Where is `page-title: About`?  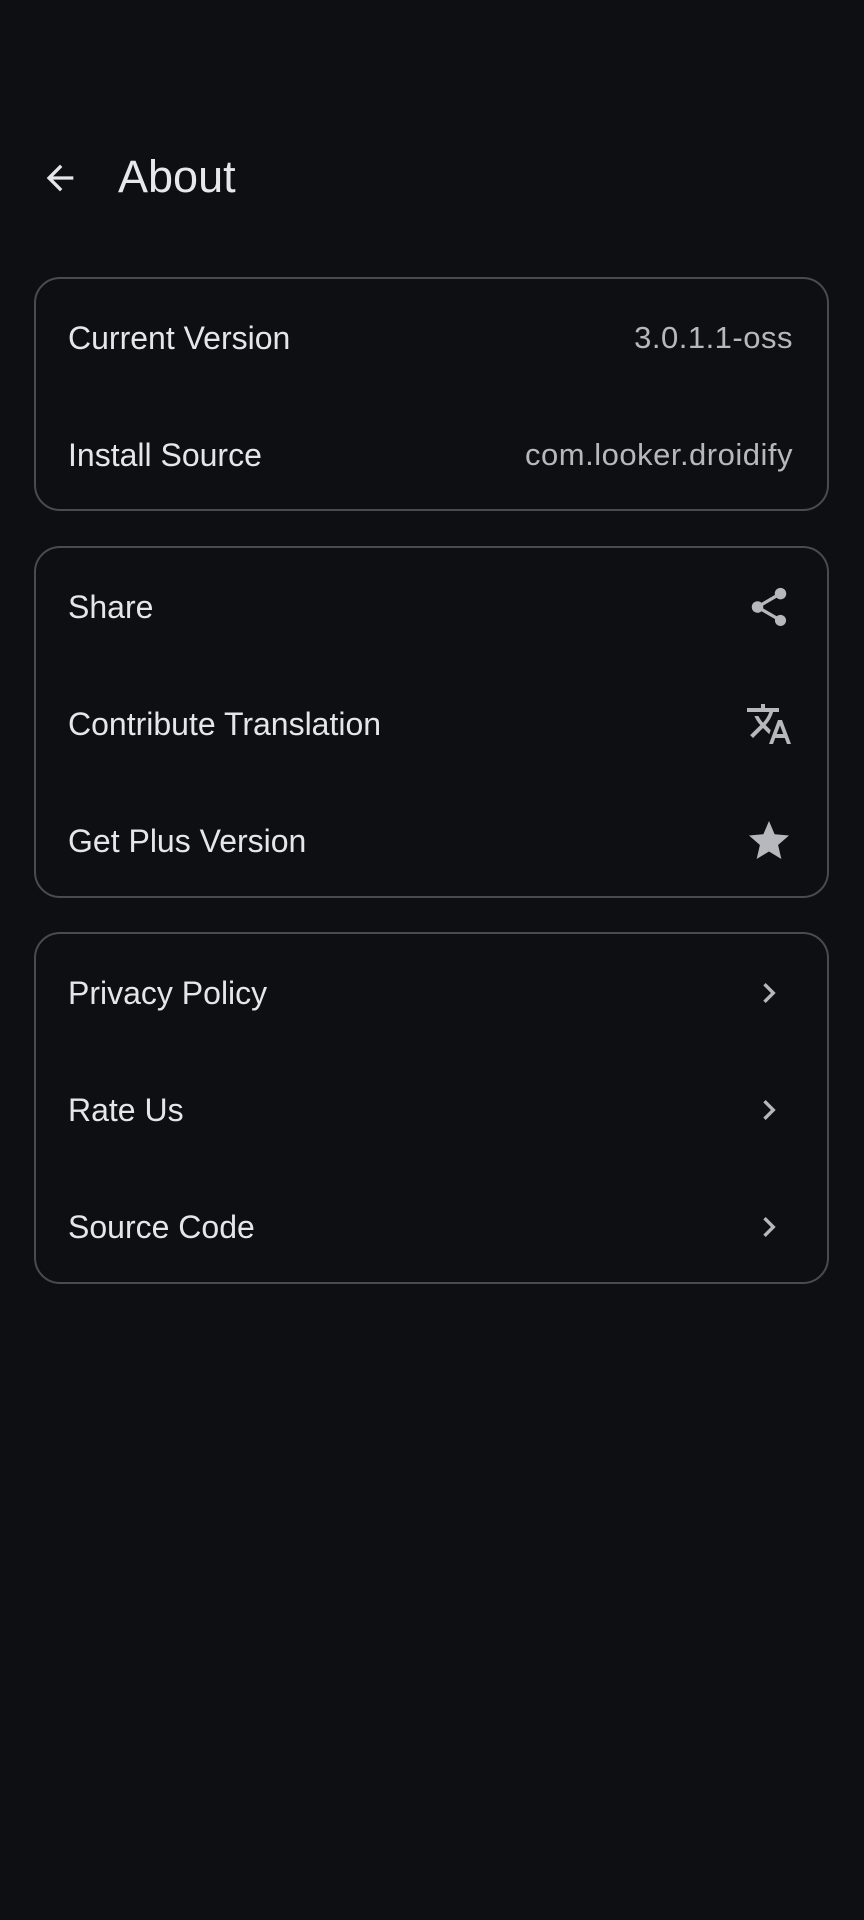 page-title: About is located at coordinates (177, 176).